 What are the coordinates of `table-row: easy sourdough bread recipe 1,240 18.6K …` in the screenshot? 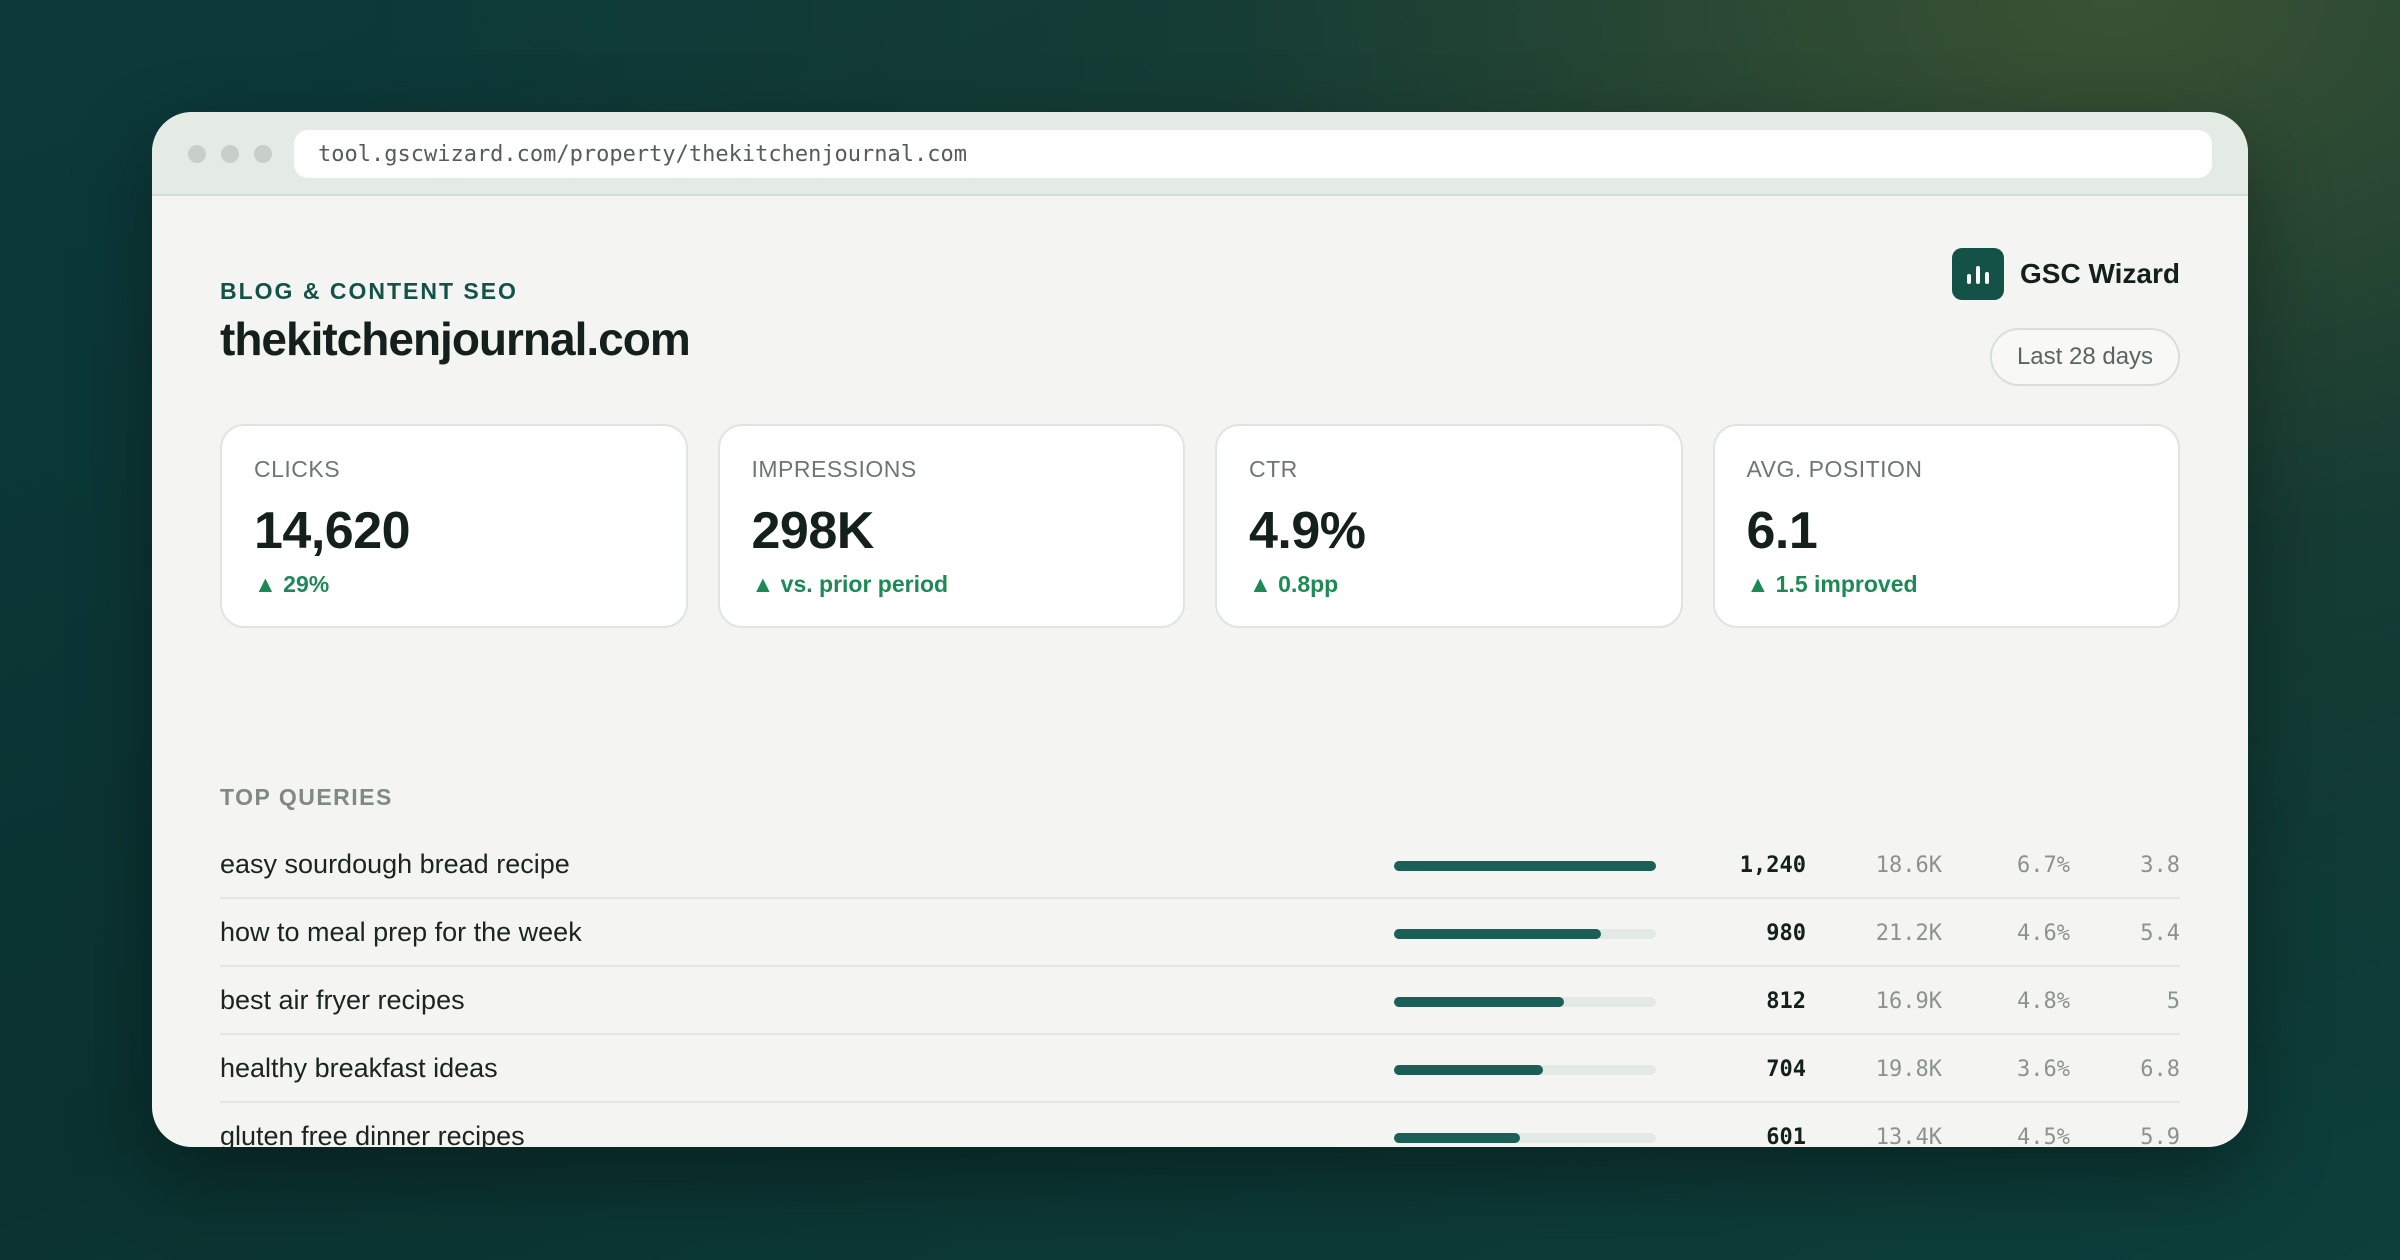 It's located at (1200, 865).